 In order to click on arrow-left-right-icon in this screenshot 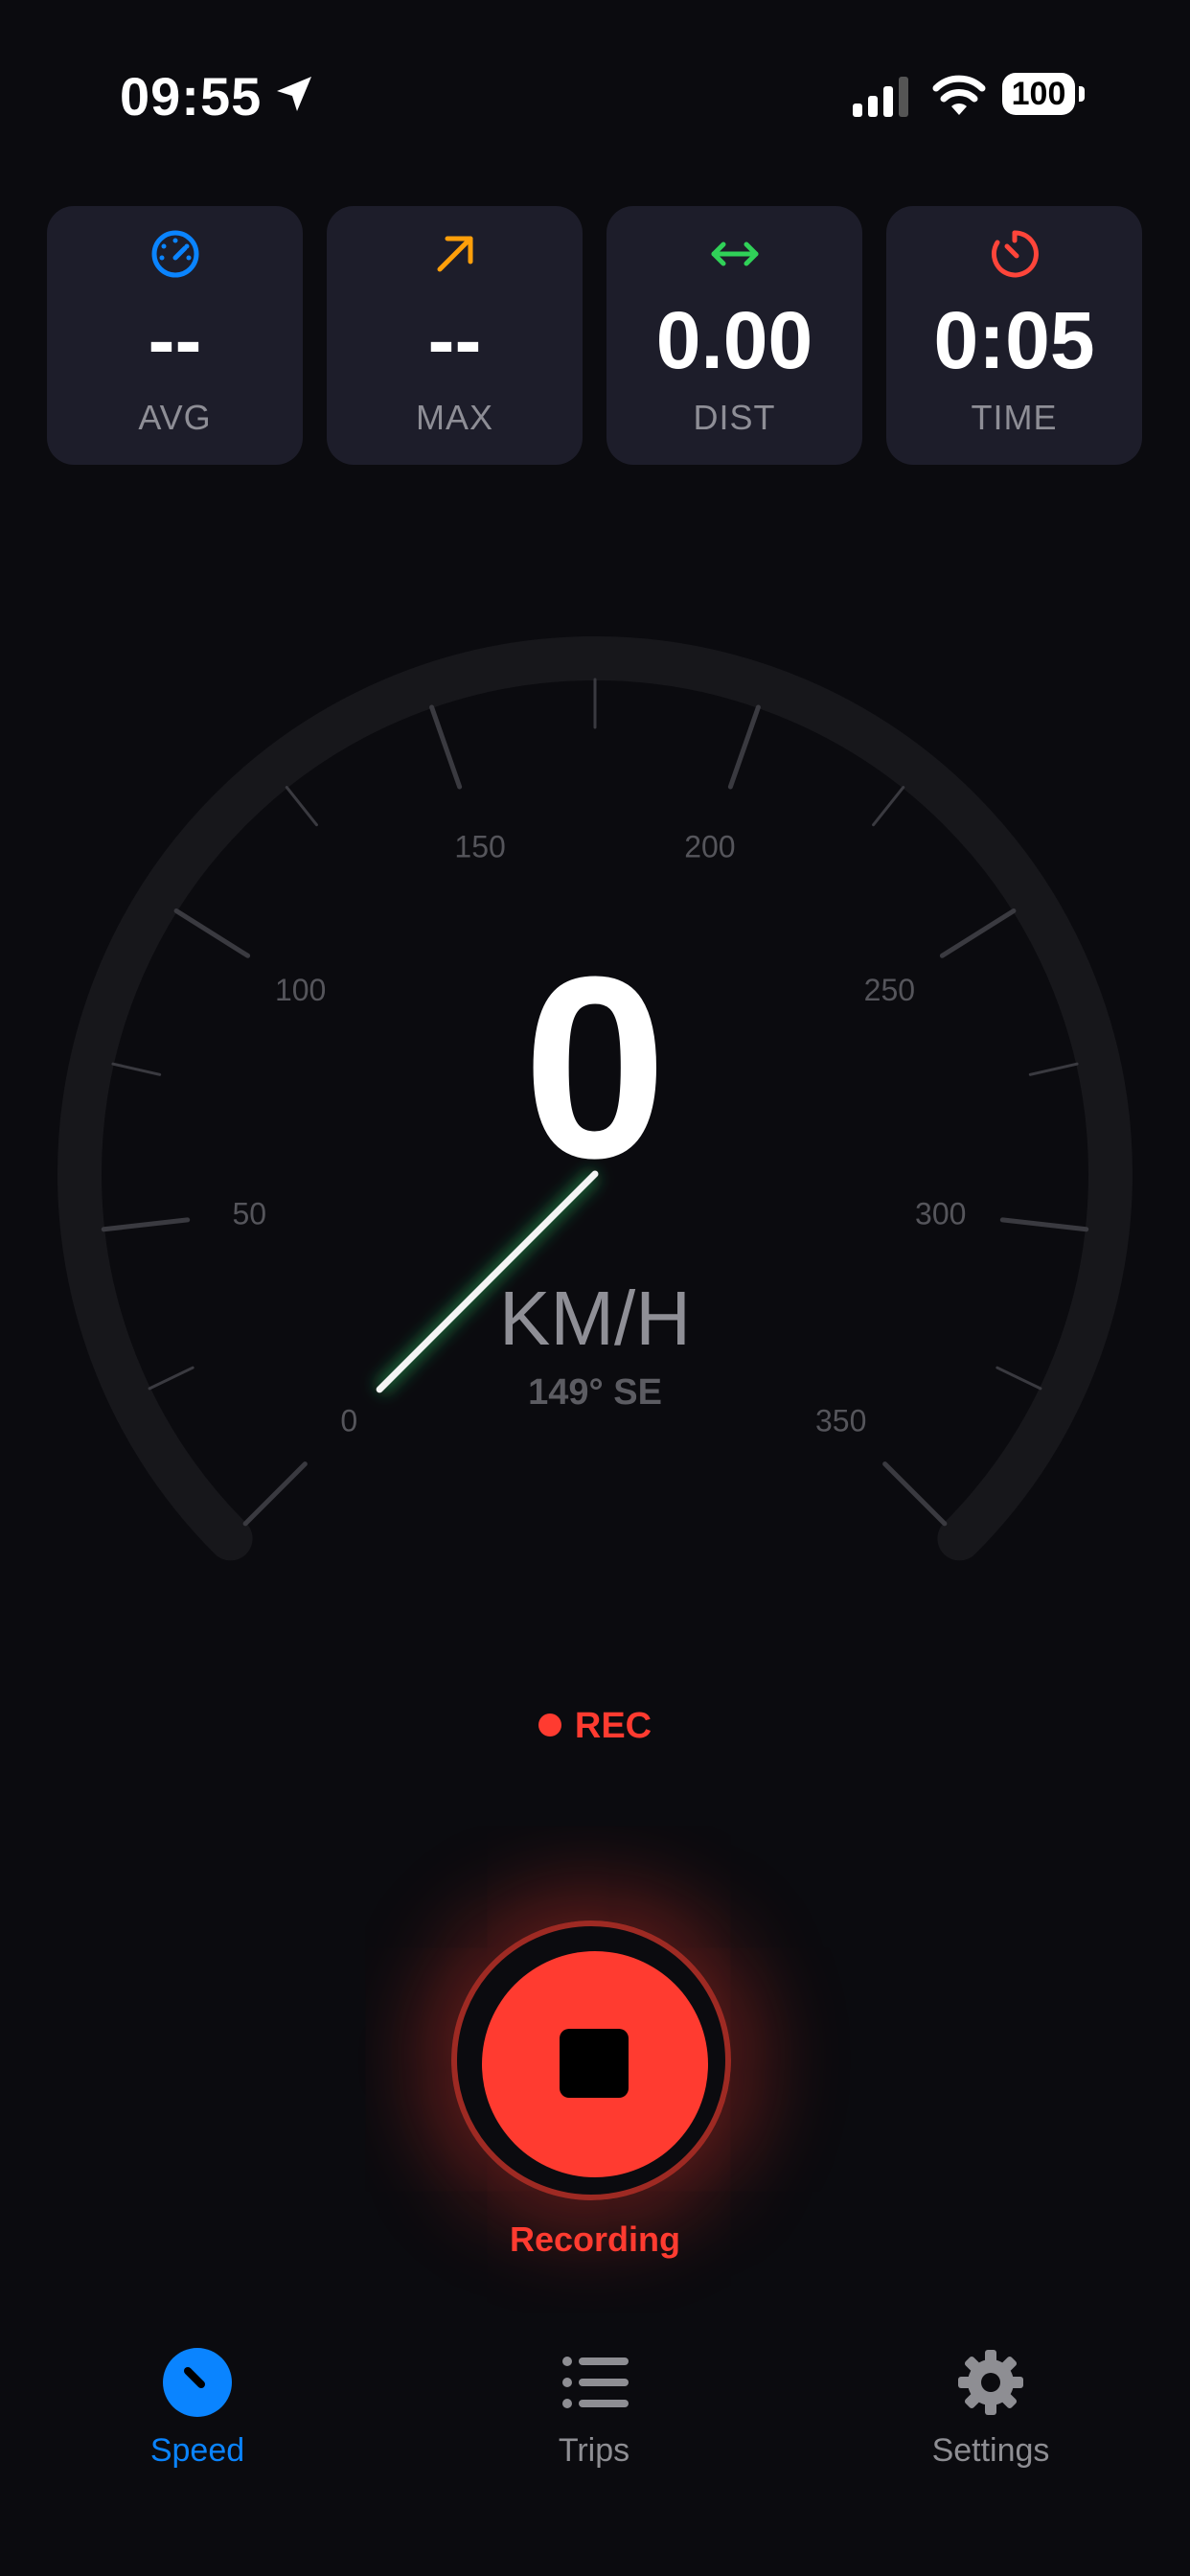, I will do `click(735, 254)`.